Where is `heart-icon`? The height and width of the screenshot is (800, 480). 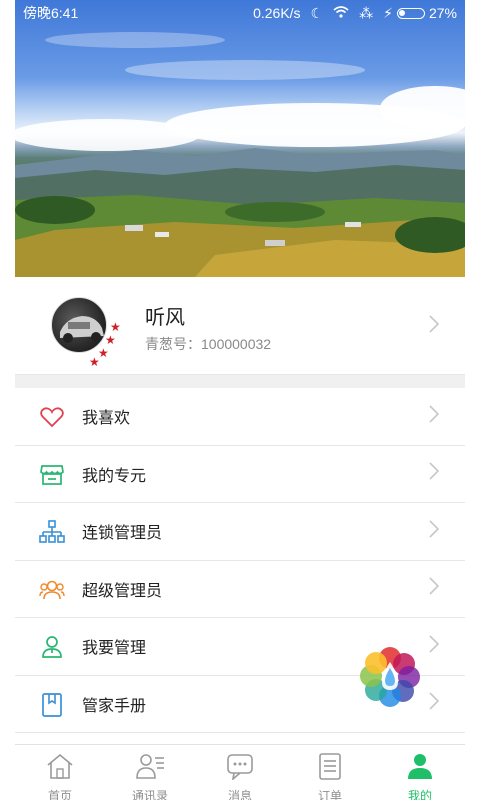 heart-icon is located at coordinates (52, 417).